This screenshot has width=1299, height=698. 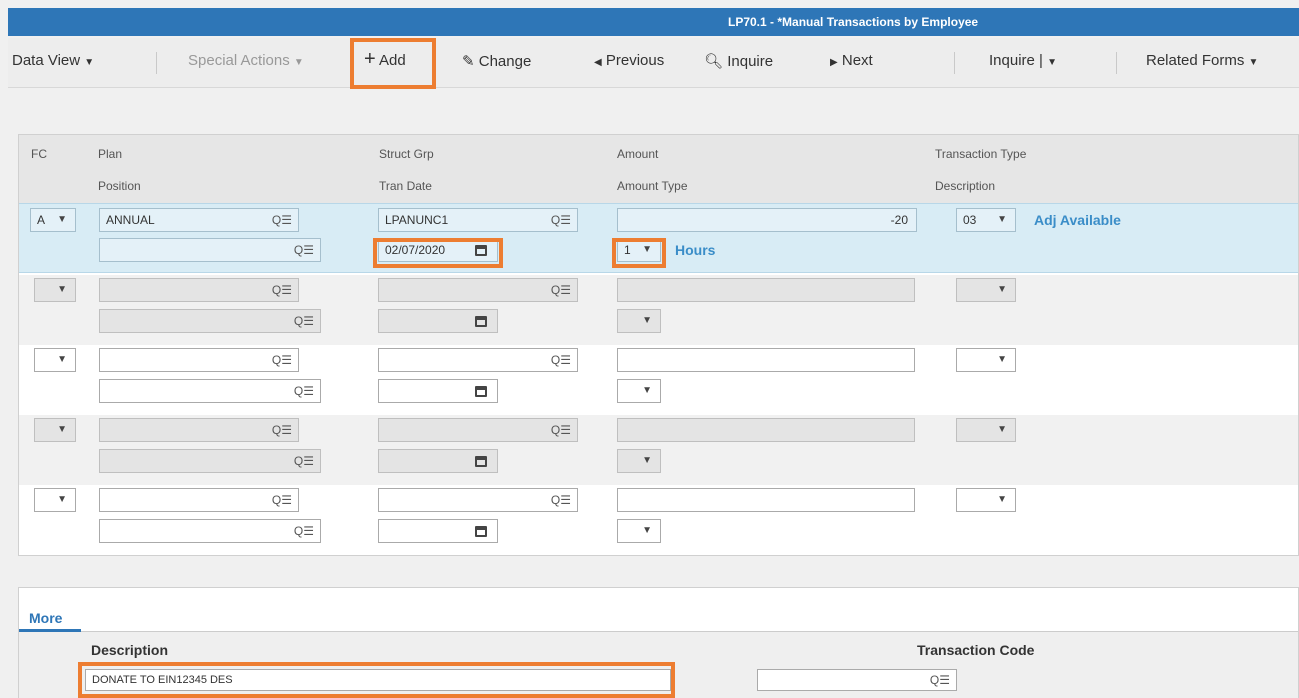 I want to click on change-label: Change, so click(x=505, y=61).